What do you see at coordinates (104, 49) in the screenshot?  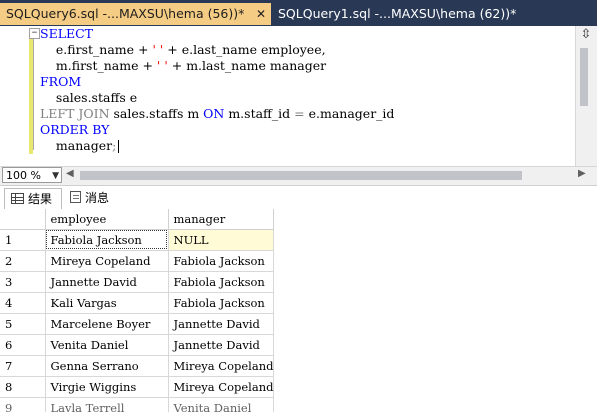 I see `code-text: e.first_name +` at bounding box center [104, 49].